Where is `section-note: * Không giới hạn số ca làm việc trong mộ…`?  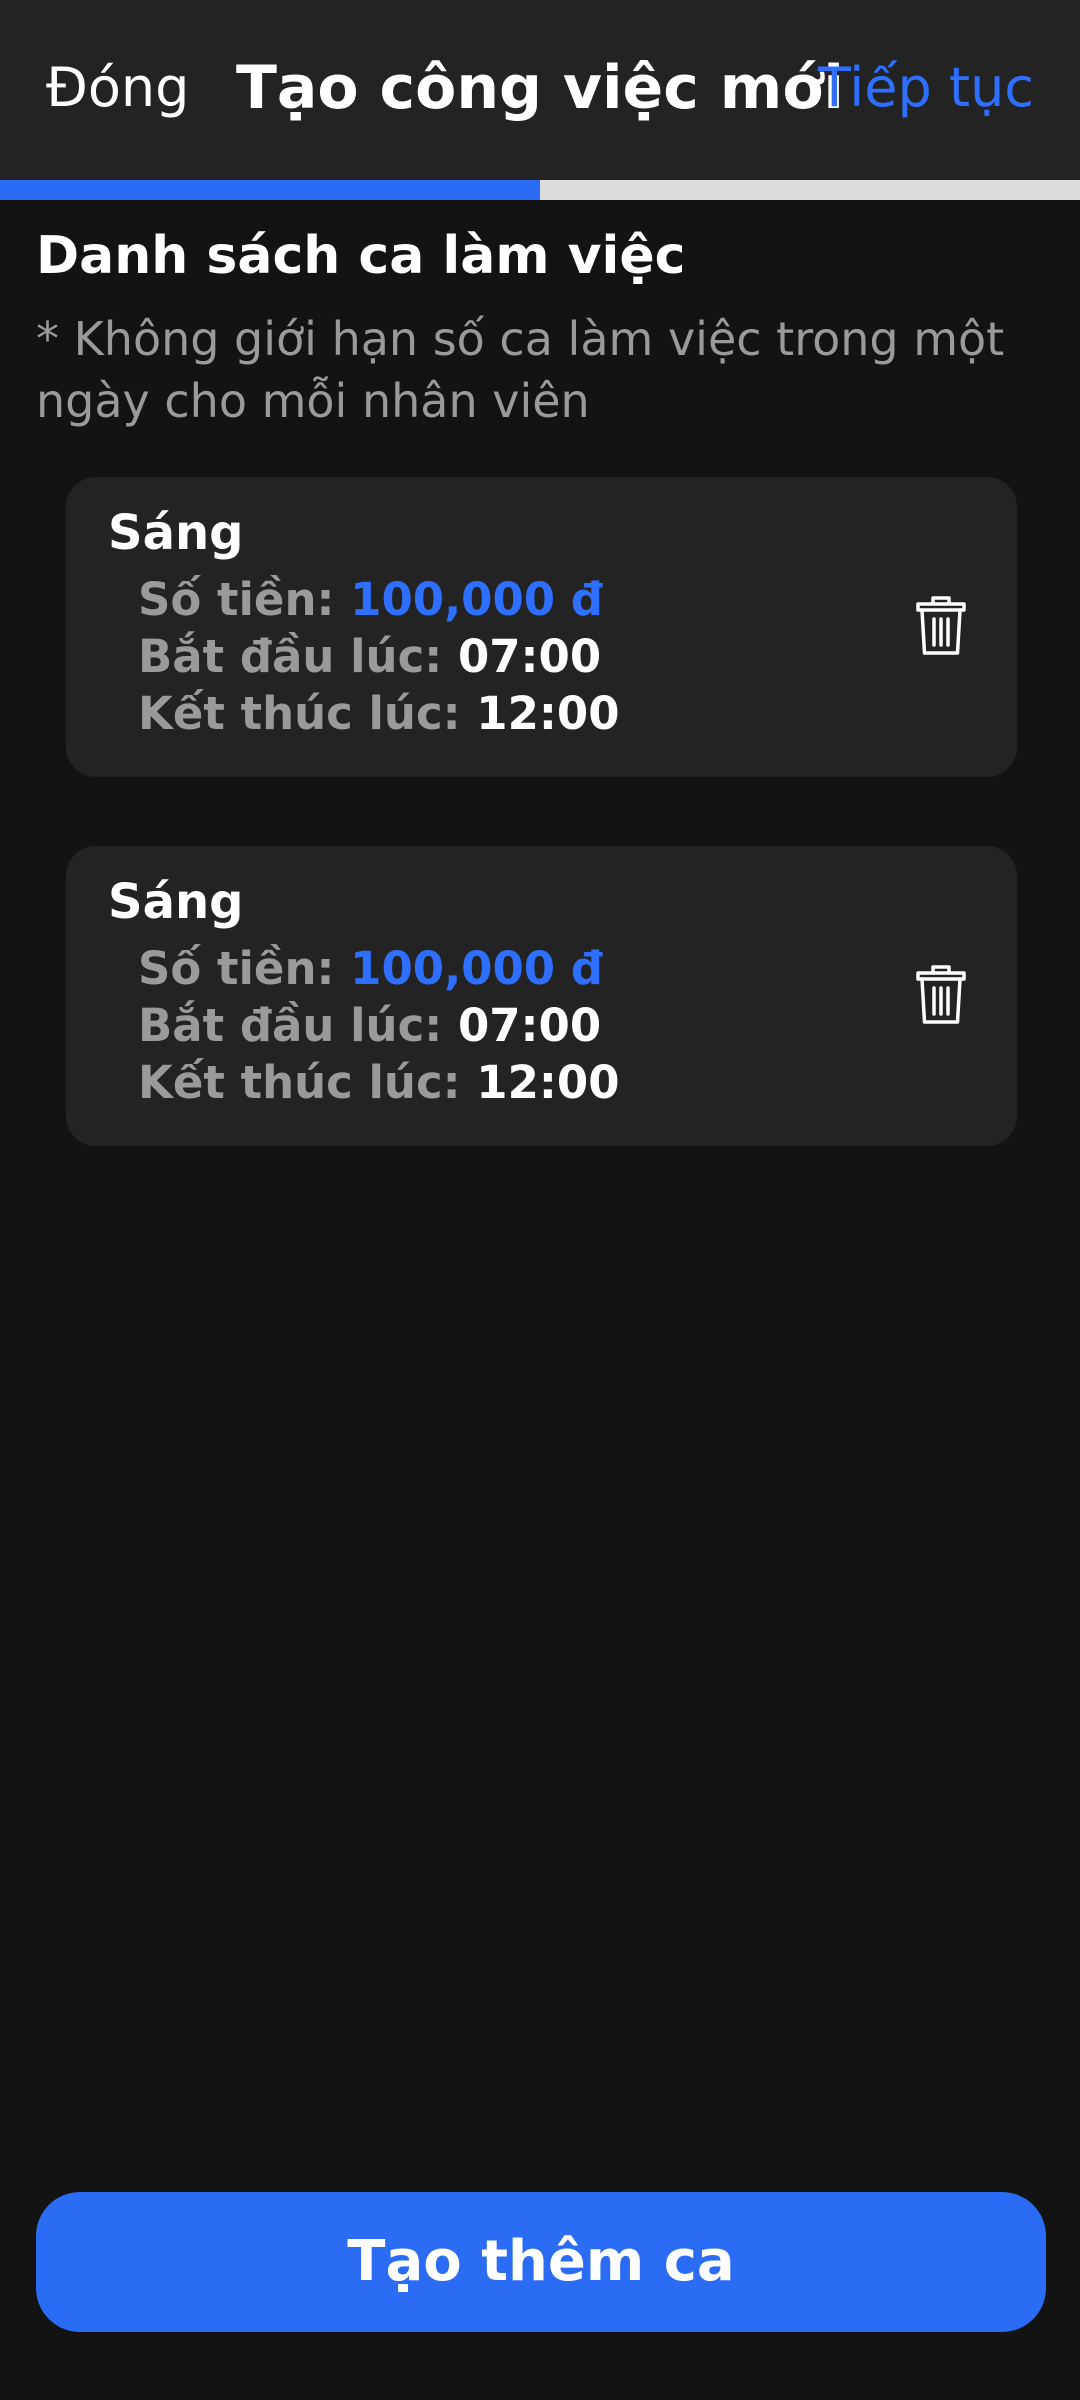
section-note: * Không giới hạn số ca làm việc trong mộ… is located at coordinates (520, 370).